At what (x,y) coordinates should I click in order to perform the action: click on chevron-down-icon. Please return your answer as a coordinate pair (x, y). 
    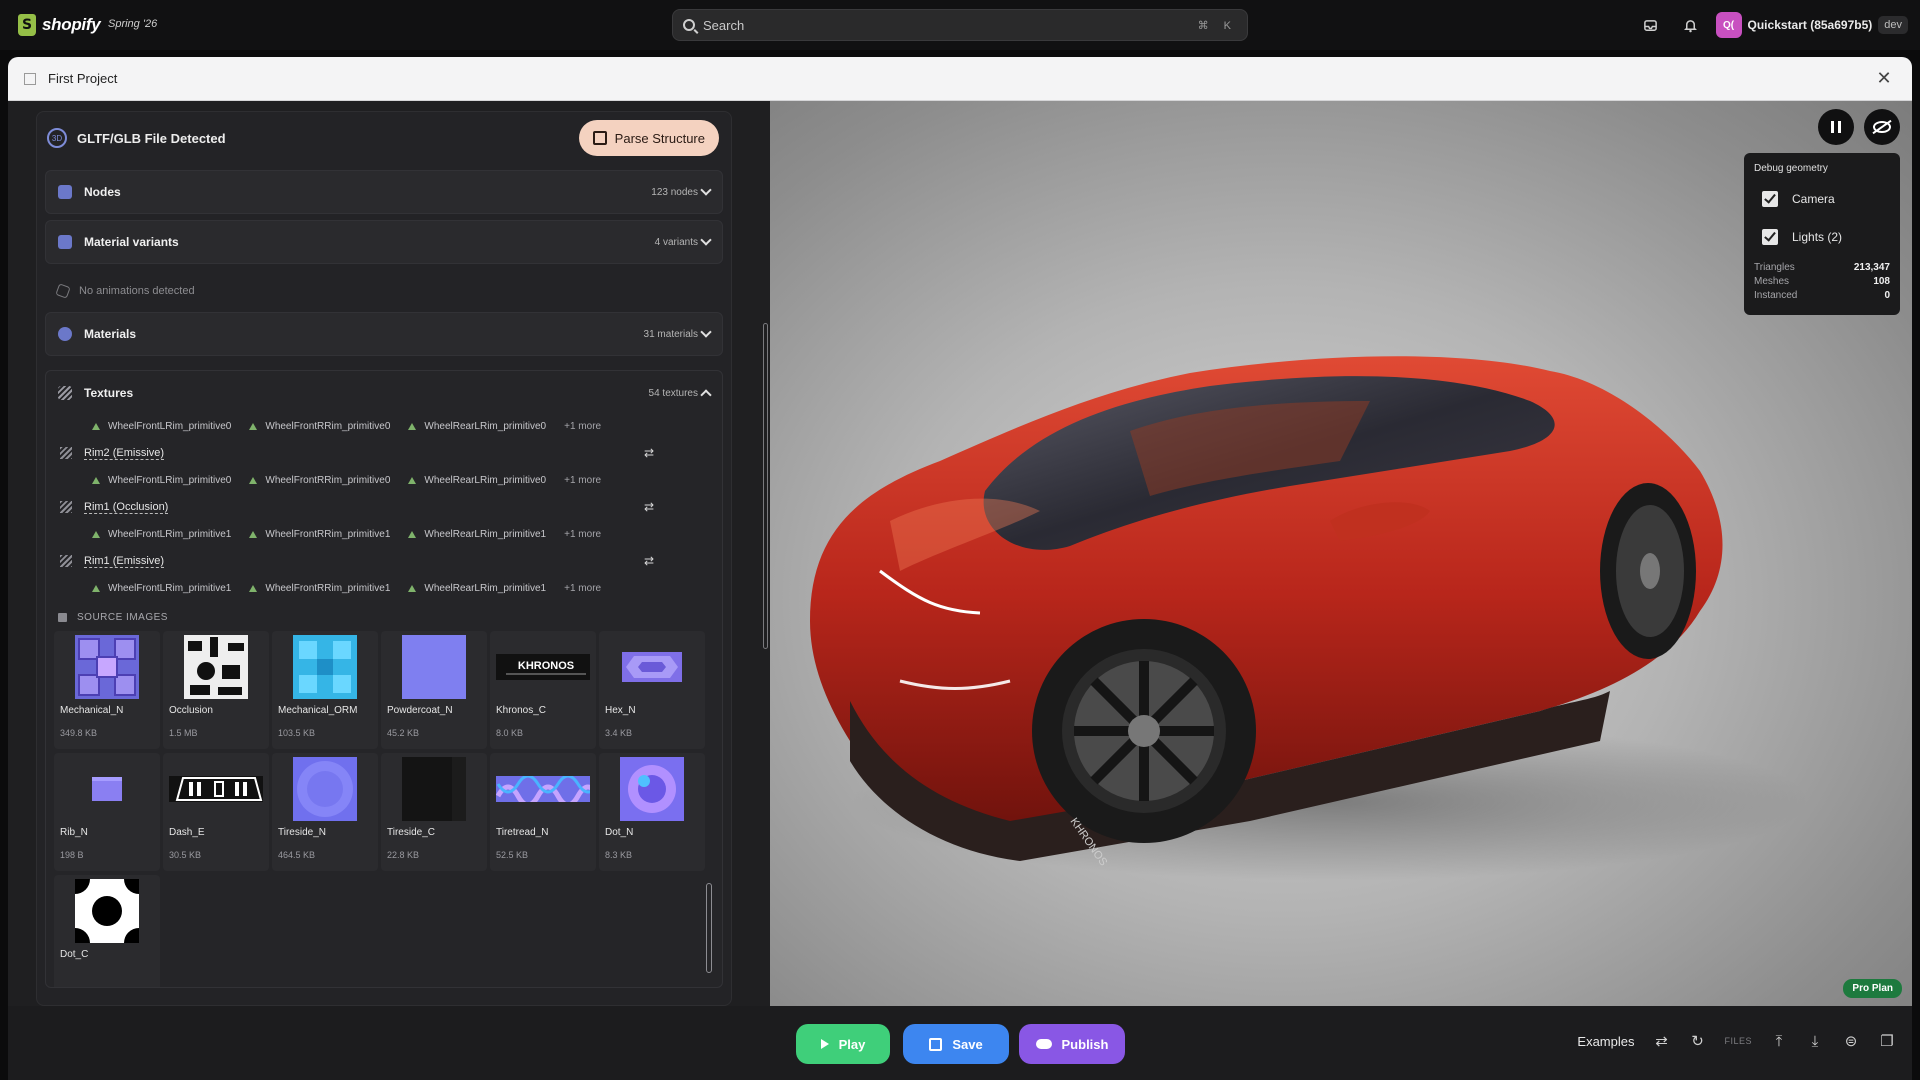
    Looking at the image, I should click on (706, 332).